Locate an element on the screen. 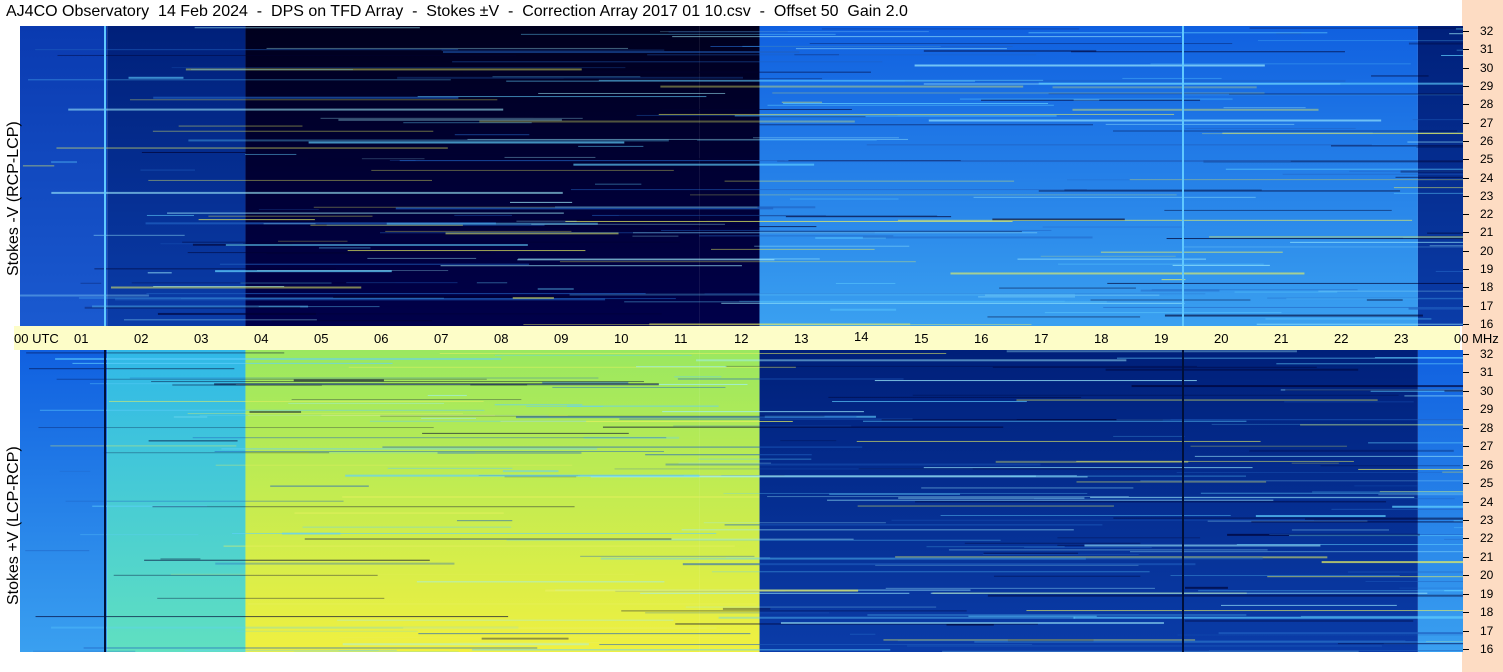  top-frequency-tick-label: 21 is located at coordinates (1487, 232).